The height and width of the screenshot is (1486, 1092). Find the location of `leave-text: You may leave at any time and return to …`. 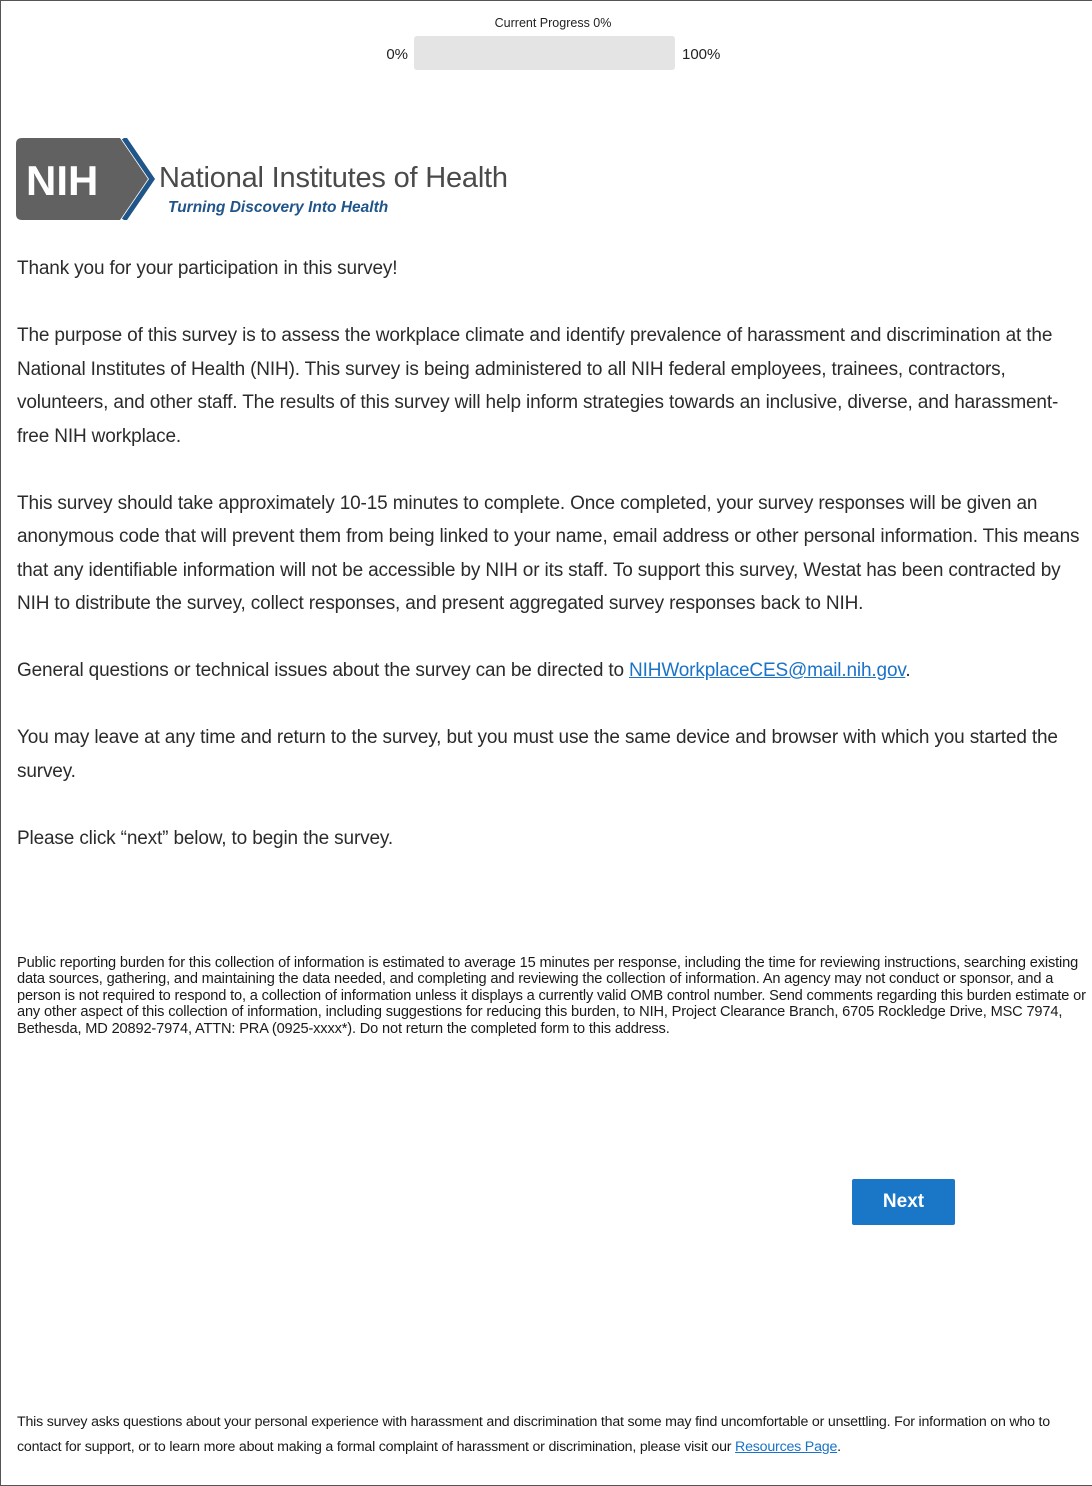

leave-text: You may leave at any time and return to … is located at coordinates (537, 754).